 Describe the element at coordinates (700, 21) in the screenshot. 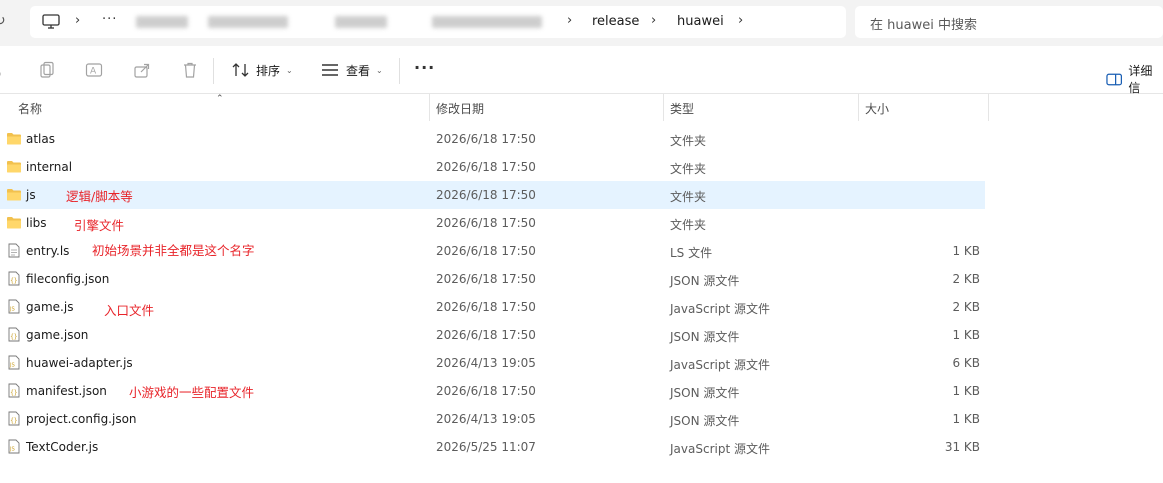

I see `breadcrumb-item-huawei: huawei` at that location.